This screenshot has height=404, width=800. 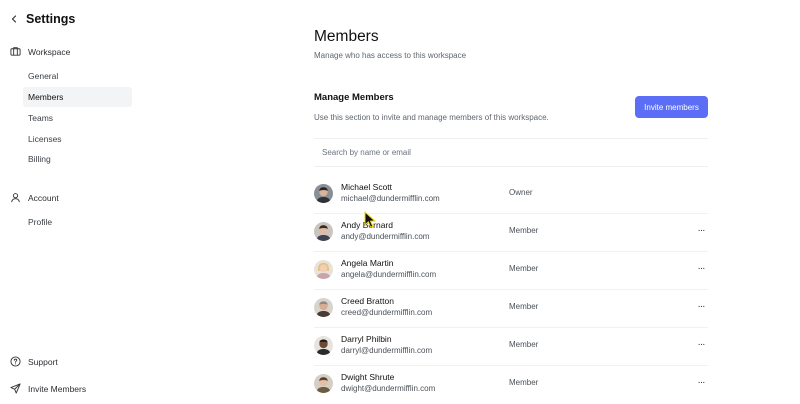 I want to click on member-name: Michael Scott, so click(x=367, y=187).